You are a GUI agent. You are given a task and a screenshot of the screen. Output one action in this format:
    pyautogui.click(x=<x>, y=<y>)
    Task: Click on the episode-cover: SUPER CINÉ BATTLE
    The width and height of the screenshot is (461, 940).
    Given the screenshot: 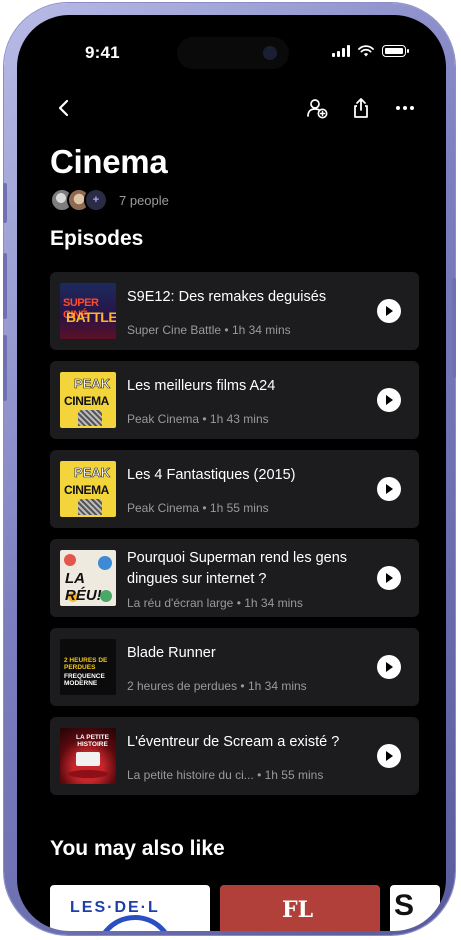 What is the action you would take?
    pyautogui.click(x=88, y=311)
    